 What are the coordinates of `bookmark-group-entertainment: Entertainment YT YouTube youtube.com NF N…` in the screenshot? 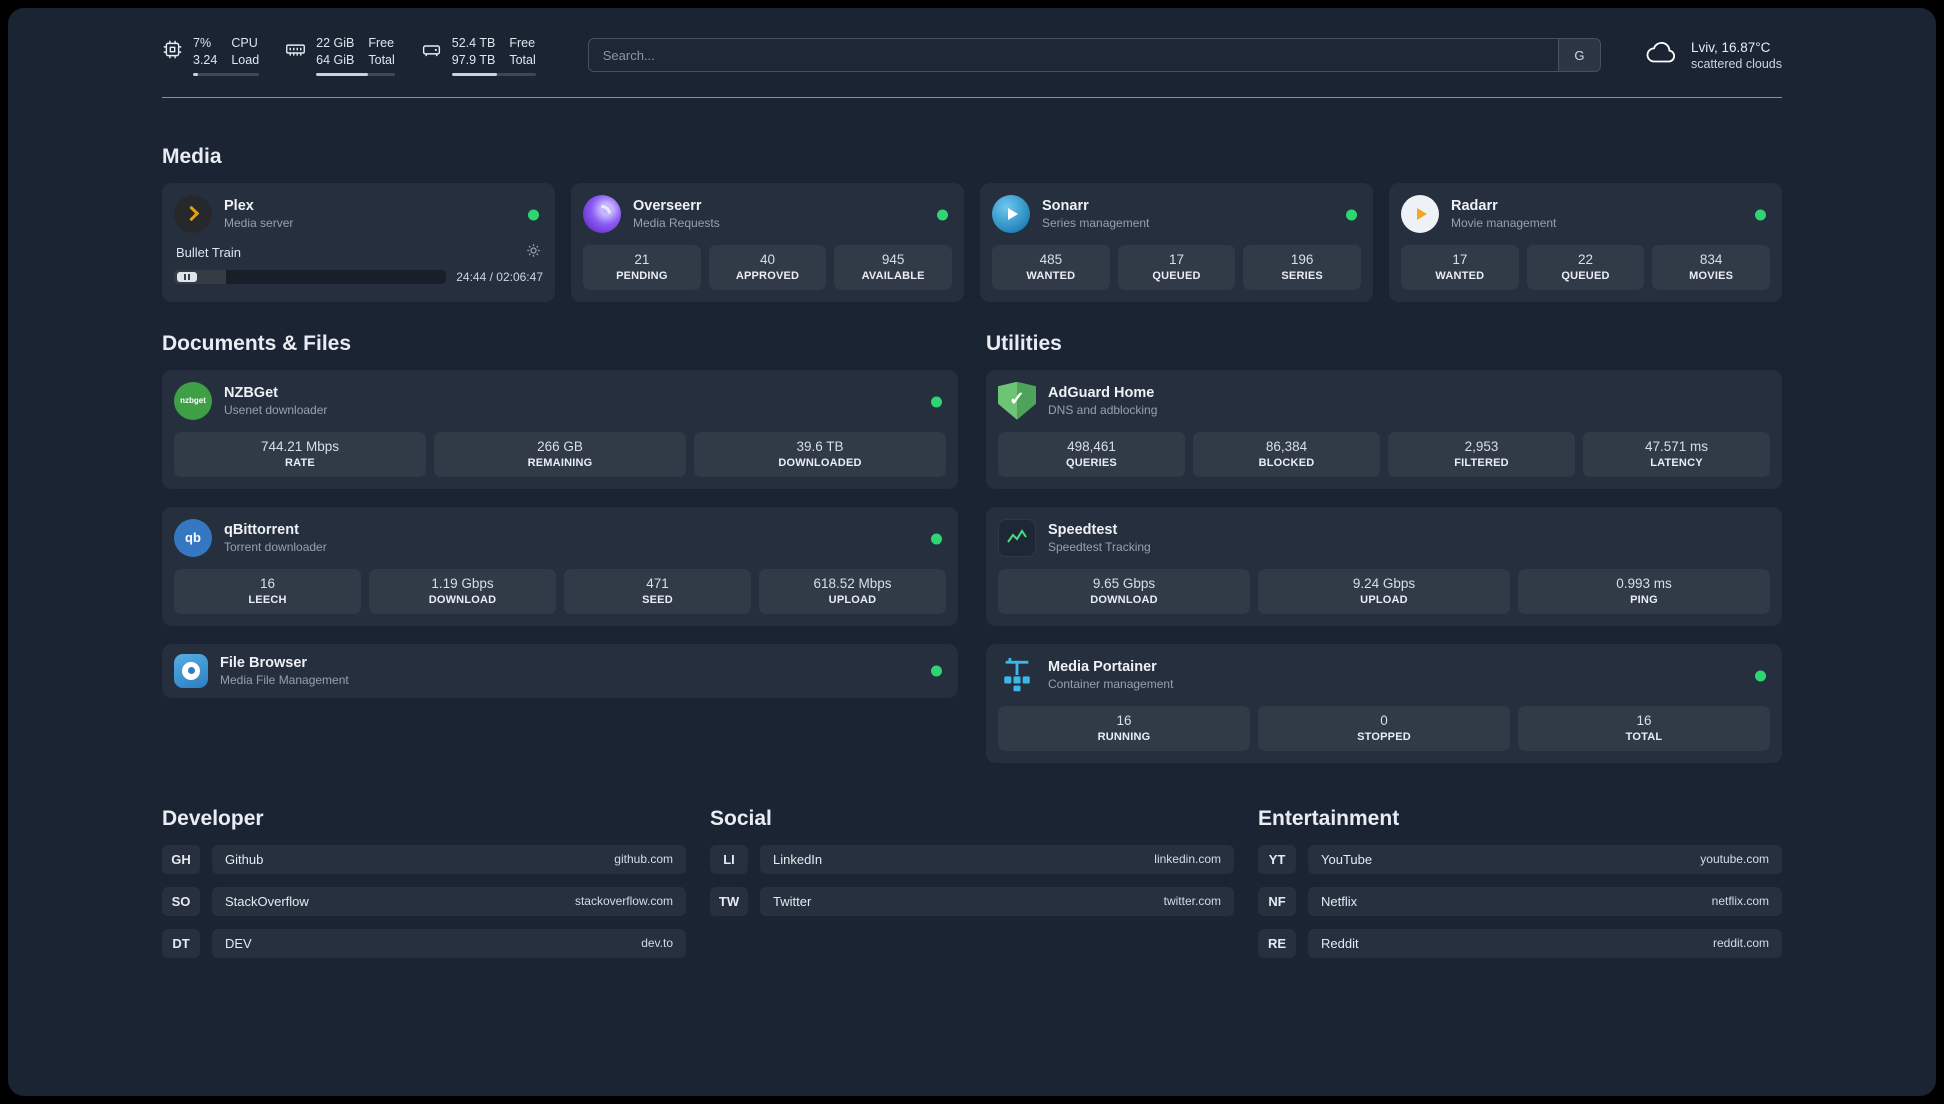 It's located at (1520, 889).